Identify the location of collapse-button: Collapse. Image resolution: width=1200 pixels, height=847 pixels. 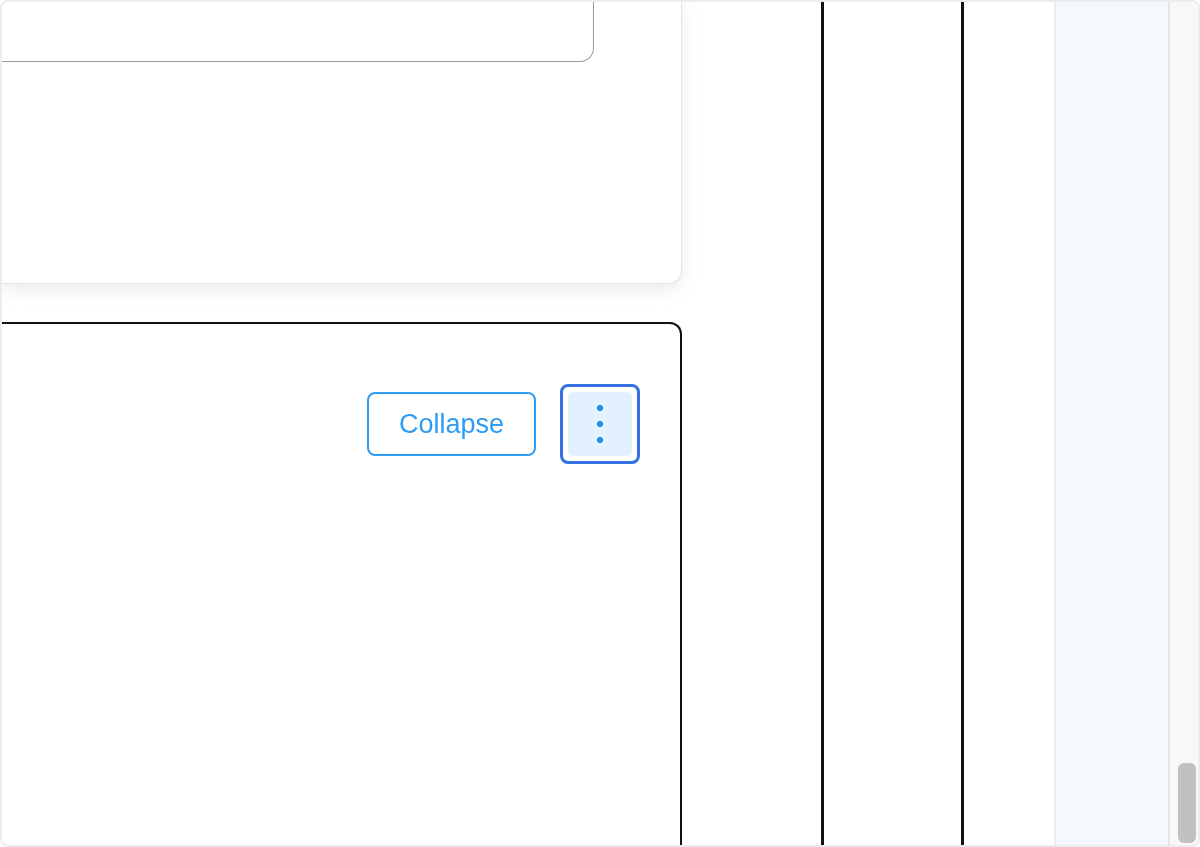
(451, 424).